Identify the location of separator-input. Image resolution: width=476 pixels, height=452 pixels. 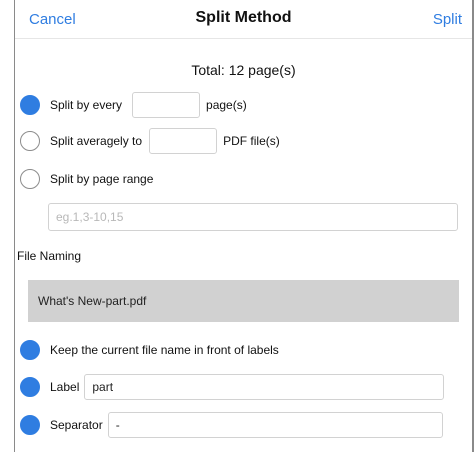
(275, 425).